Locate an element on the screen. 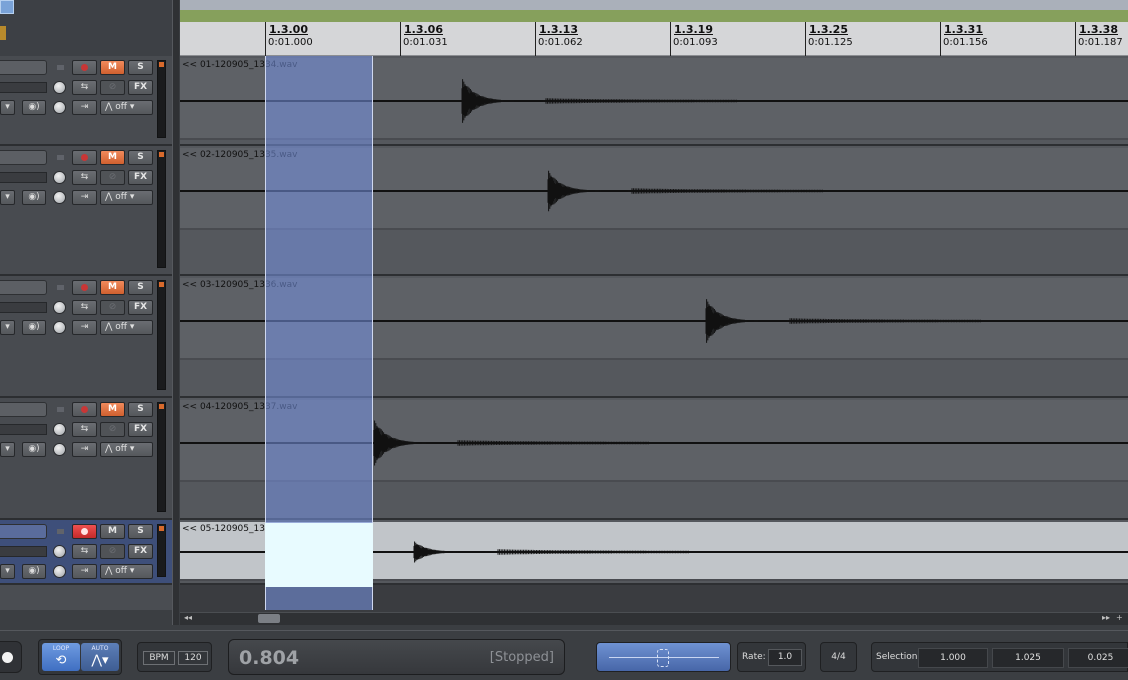 This screenshot has width=1128, height=680. bpm-field: 120 is located at coordinates (193, 658).